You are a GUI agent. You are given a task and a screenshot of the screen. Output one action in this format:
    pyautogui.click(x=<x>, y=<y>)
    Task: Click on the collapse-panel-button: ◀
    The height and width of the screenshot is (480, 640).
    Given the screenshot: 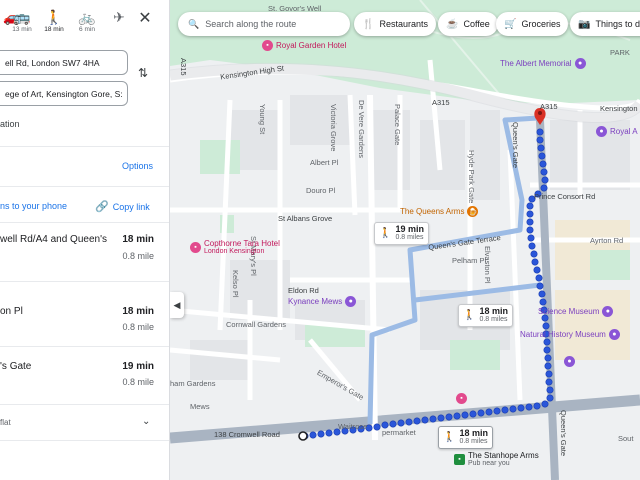 What is the action you would take?
    pyautogui.click(x=177, y=305)
    